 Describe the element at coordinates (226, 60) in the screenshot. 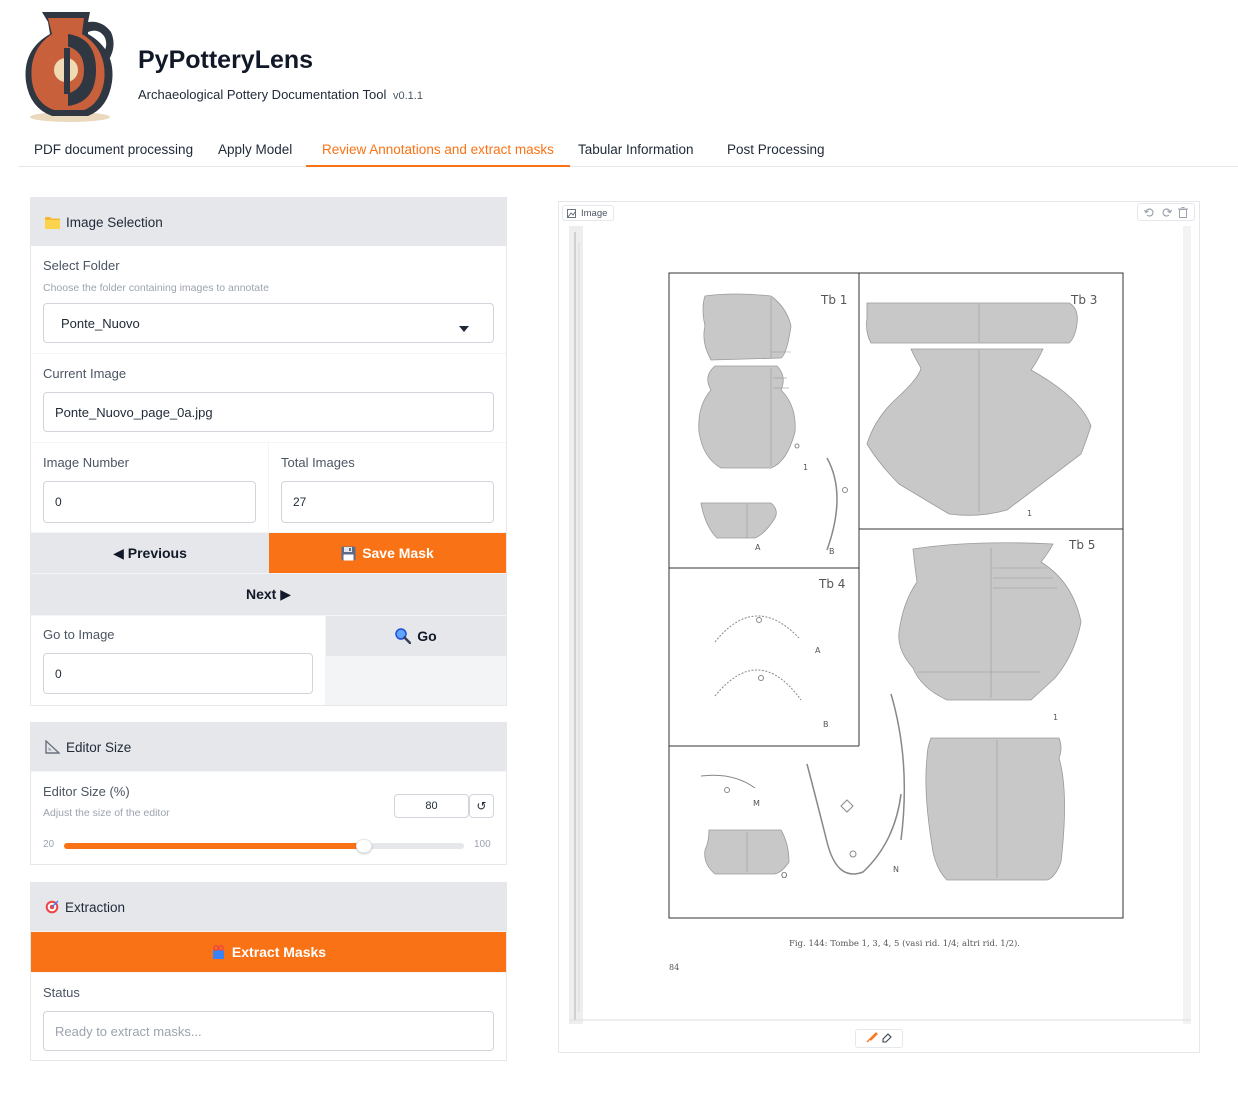

I see `app-title: PyPotteryLens` at that location.